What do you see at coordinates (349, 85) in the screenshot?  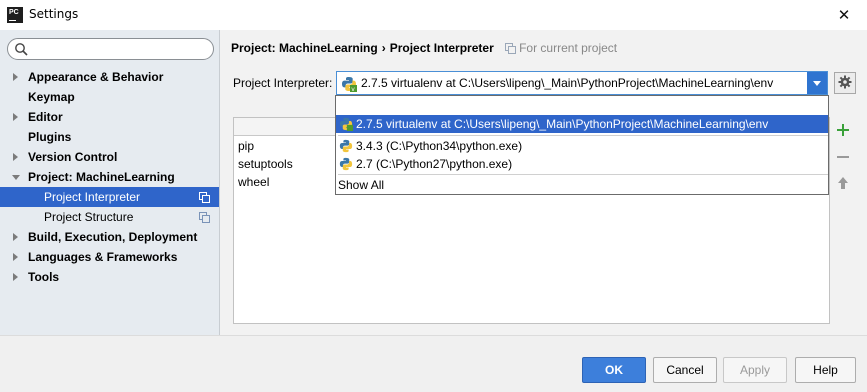 I see `python-virtualenv-icon: v` at bounding box center [349, 85].